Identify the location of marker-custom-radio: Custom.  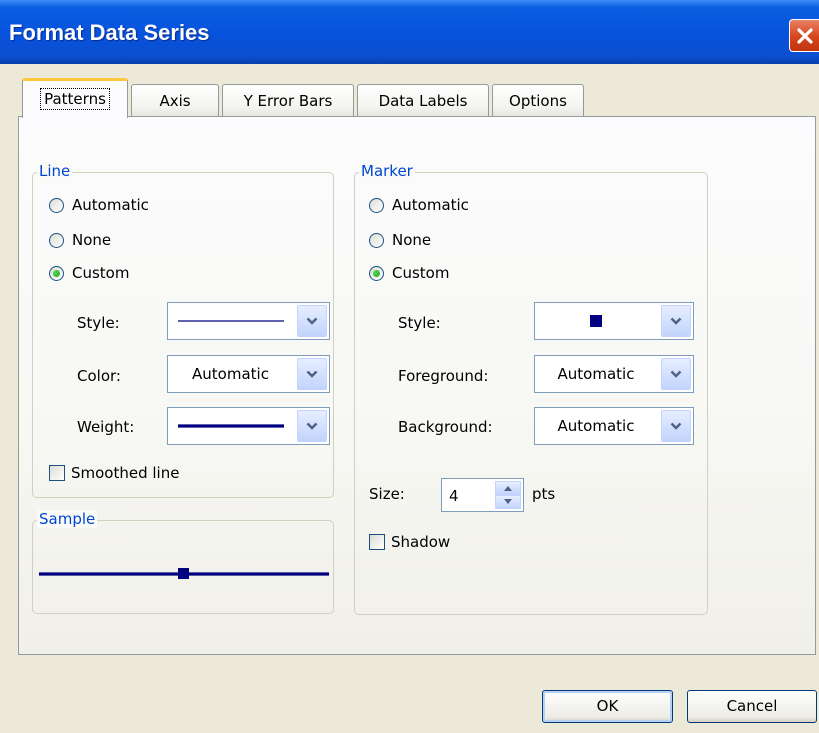
(409, 273).